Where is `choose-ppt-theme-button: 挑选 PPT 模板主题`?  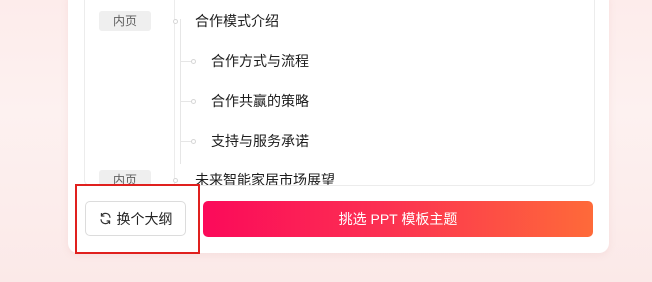
choose-ppt-theme-button: 挑选 PPT 模板主题 is located at coordinates (398, 219).